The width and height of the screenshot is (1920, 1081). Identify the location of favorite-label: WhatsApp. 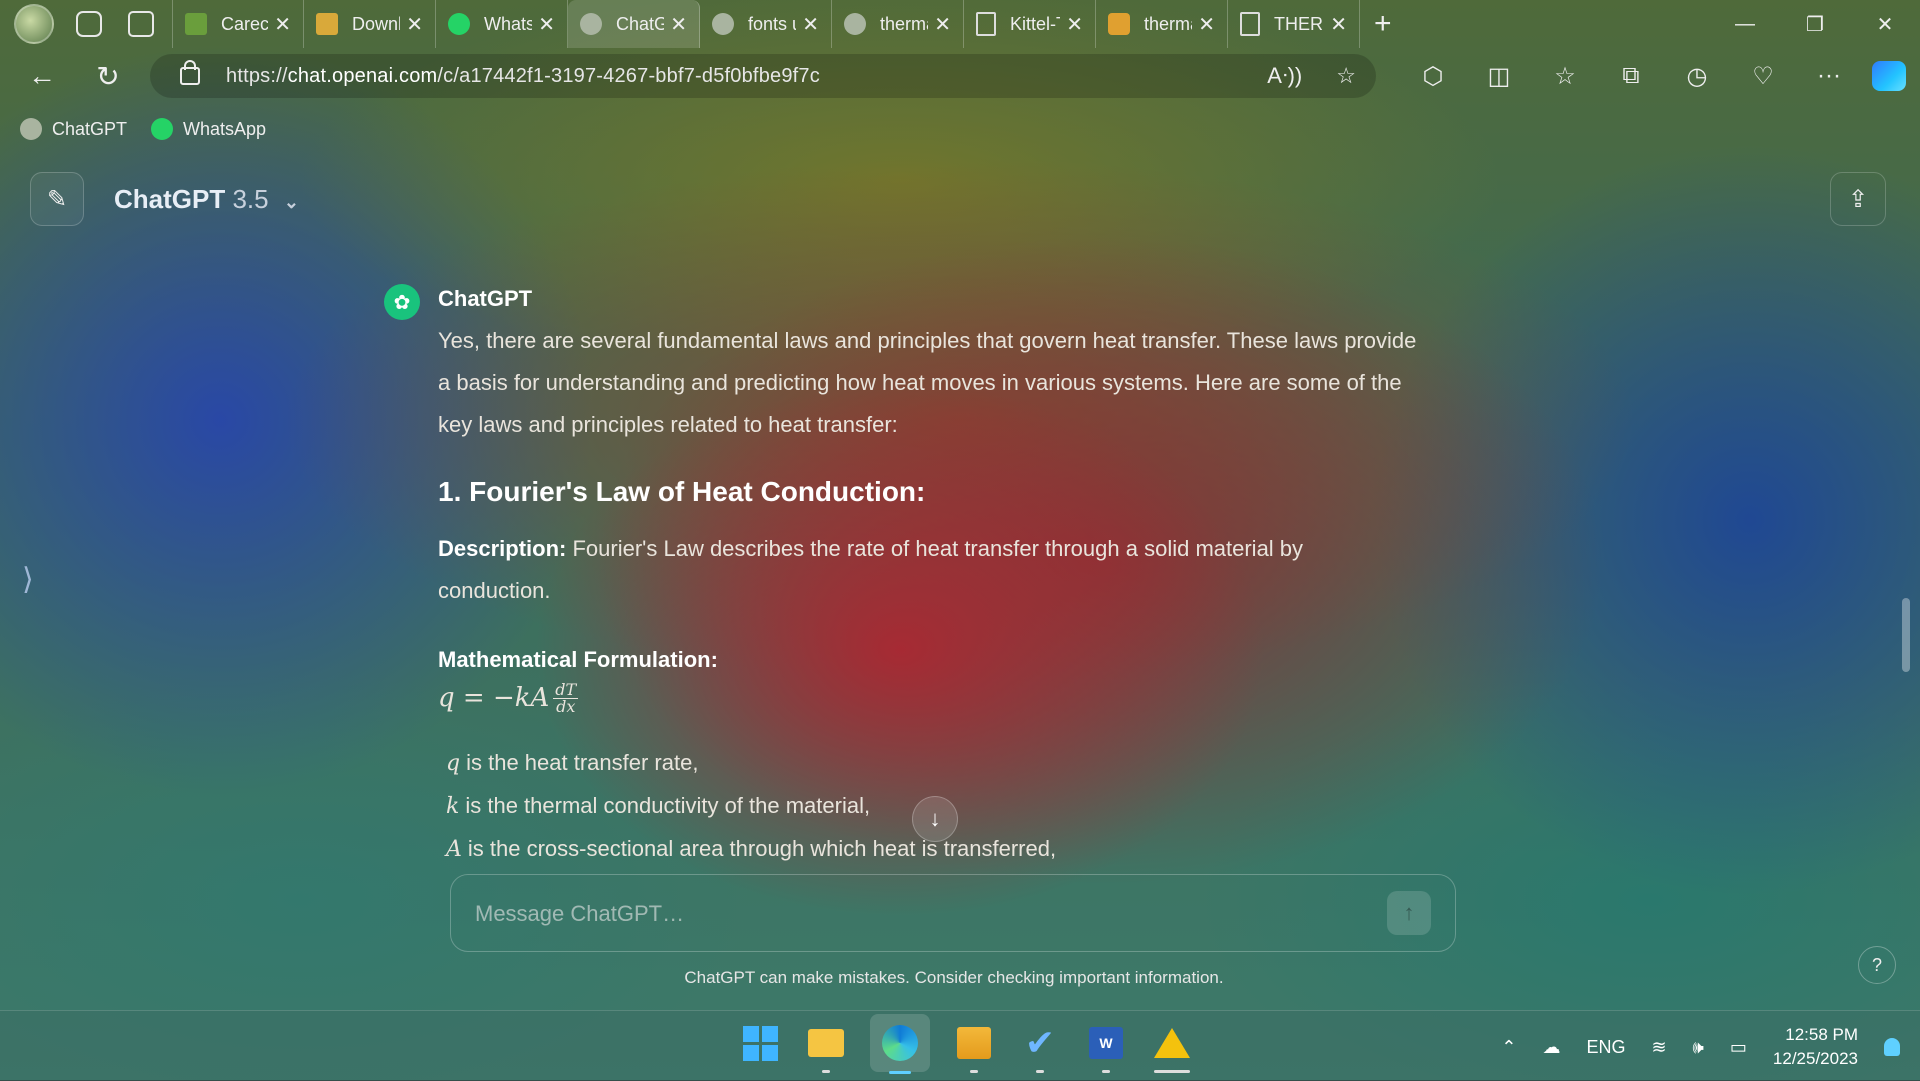
(225, 128).